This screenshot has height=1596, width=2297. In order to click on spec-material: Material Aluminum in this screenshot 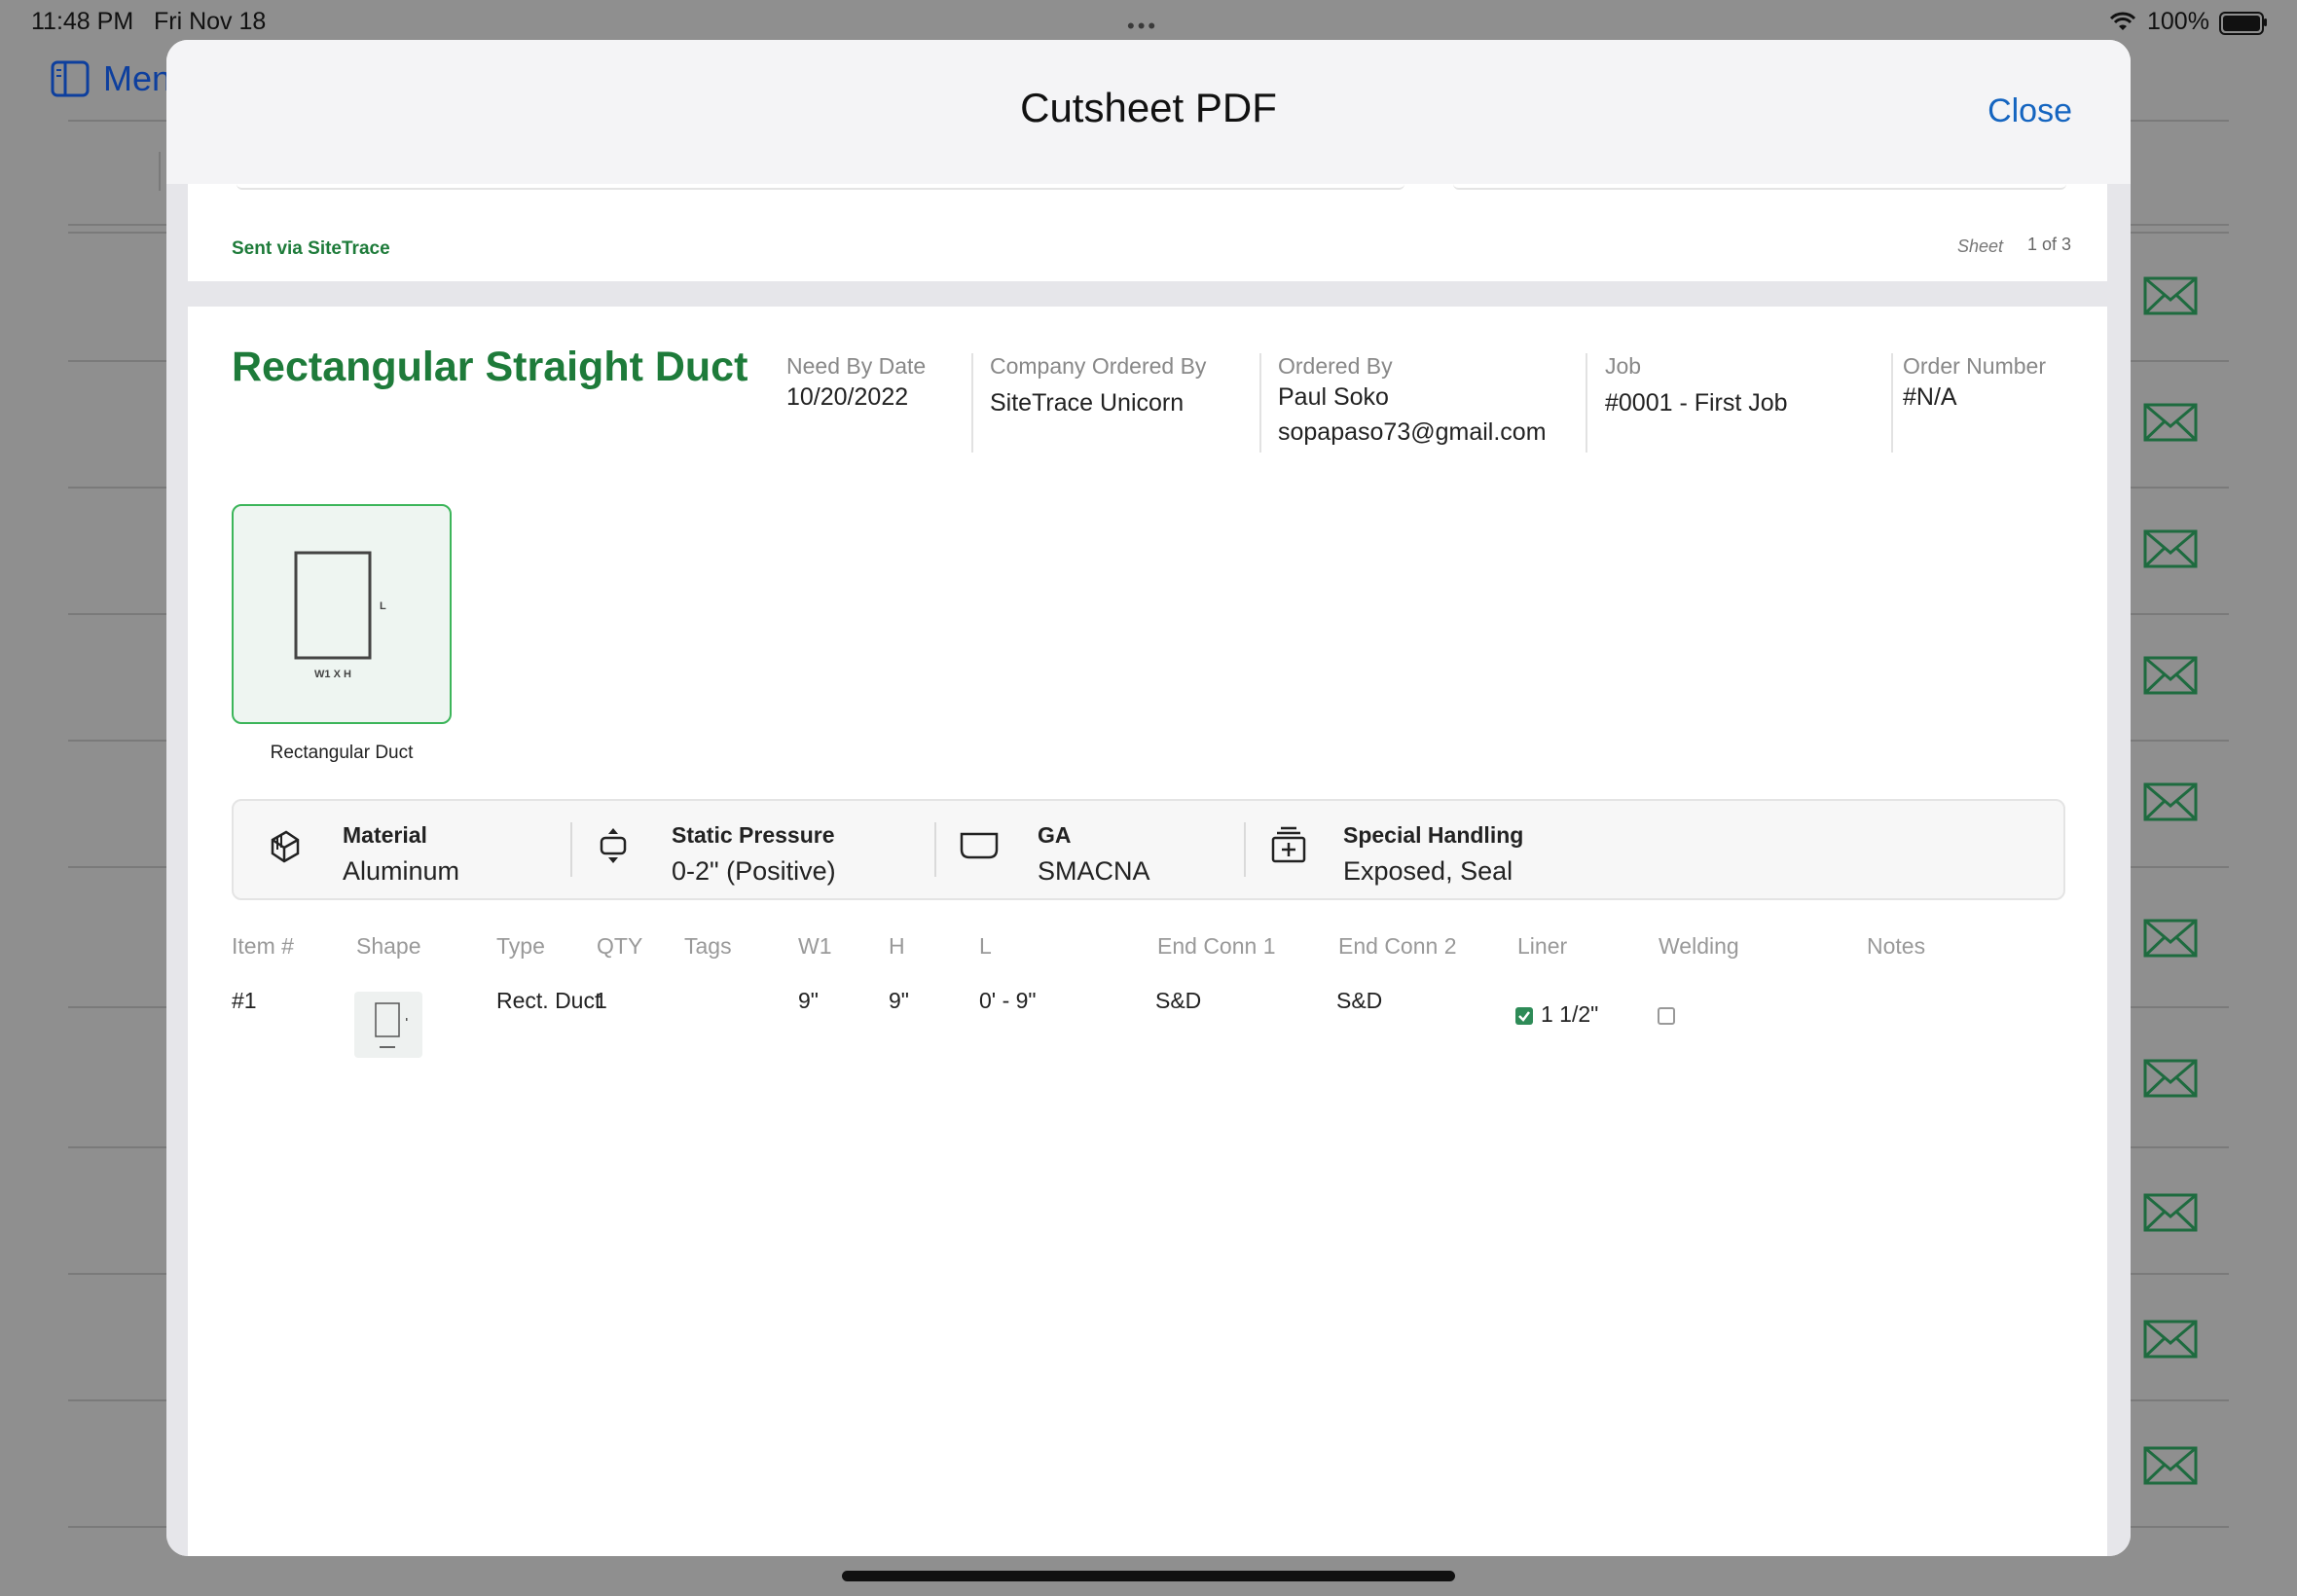, I will do `click(401, 854)`.